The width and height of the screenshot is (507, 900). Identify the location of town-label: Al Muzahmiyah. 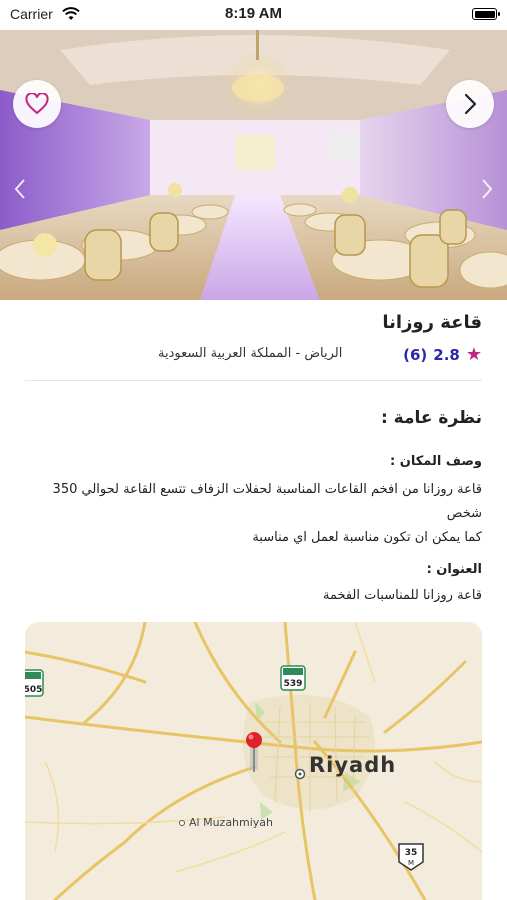
(231, 822).